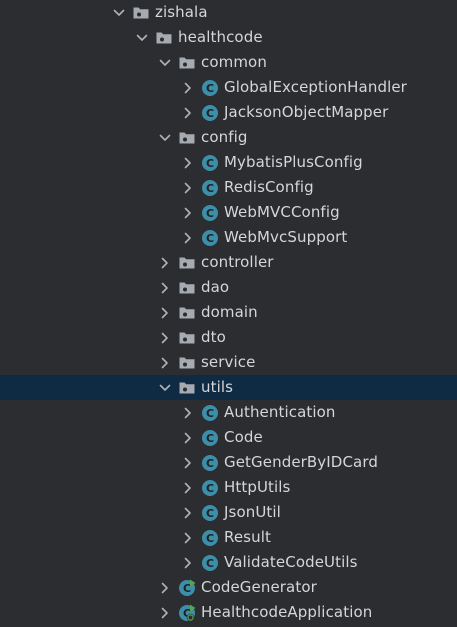  What do you see at coordinates (228, 262) in the screenshot?
I see `tree-node-controller: controller` at bounding box center [228, 262].